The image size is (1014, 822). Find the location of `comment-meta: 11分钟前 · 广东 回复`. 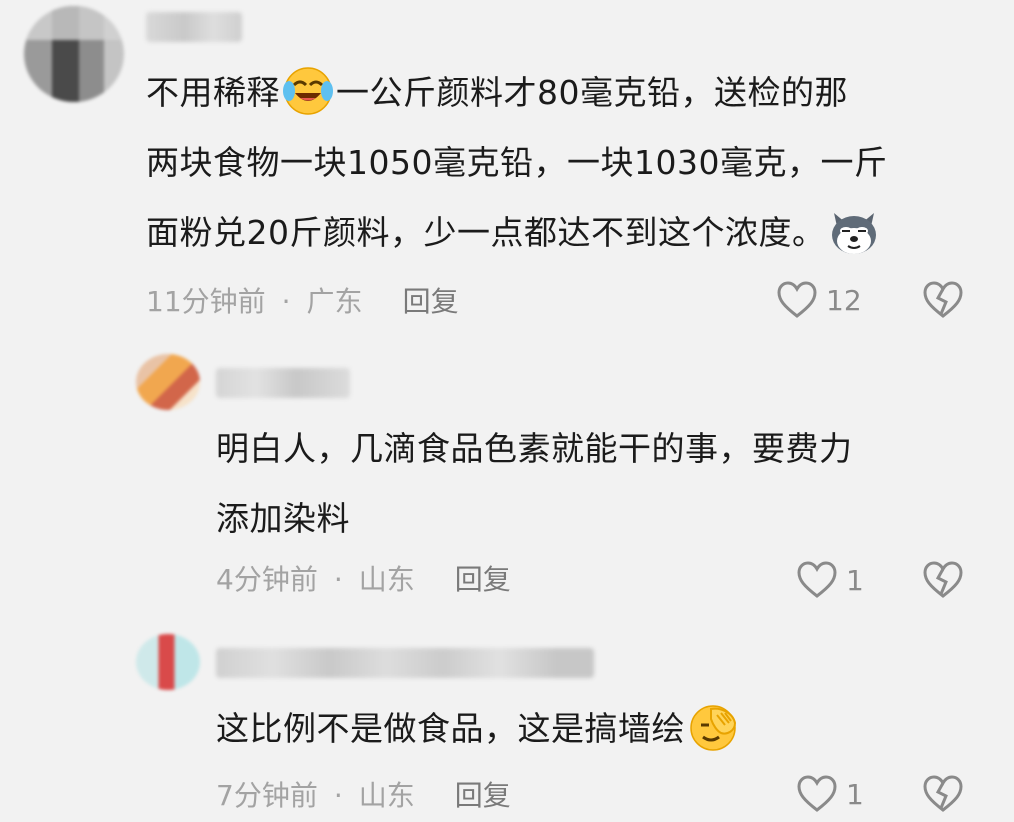

comment-meta: 11分钟前 · 广东 回复 is located at coordinates (302, 302).